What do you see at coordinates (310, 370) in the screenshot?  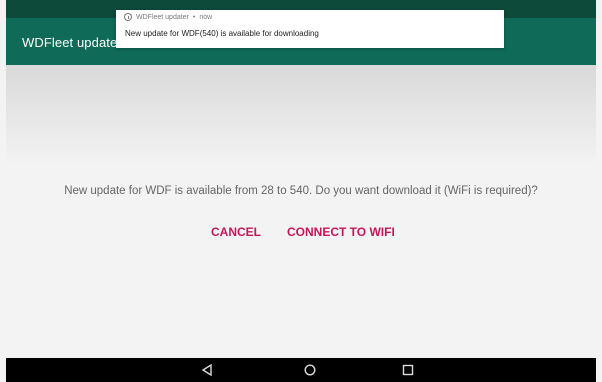 I see `home-icon` at bounding box center [310, 370].